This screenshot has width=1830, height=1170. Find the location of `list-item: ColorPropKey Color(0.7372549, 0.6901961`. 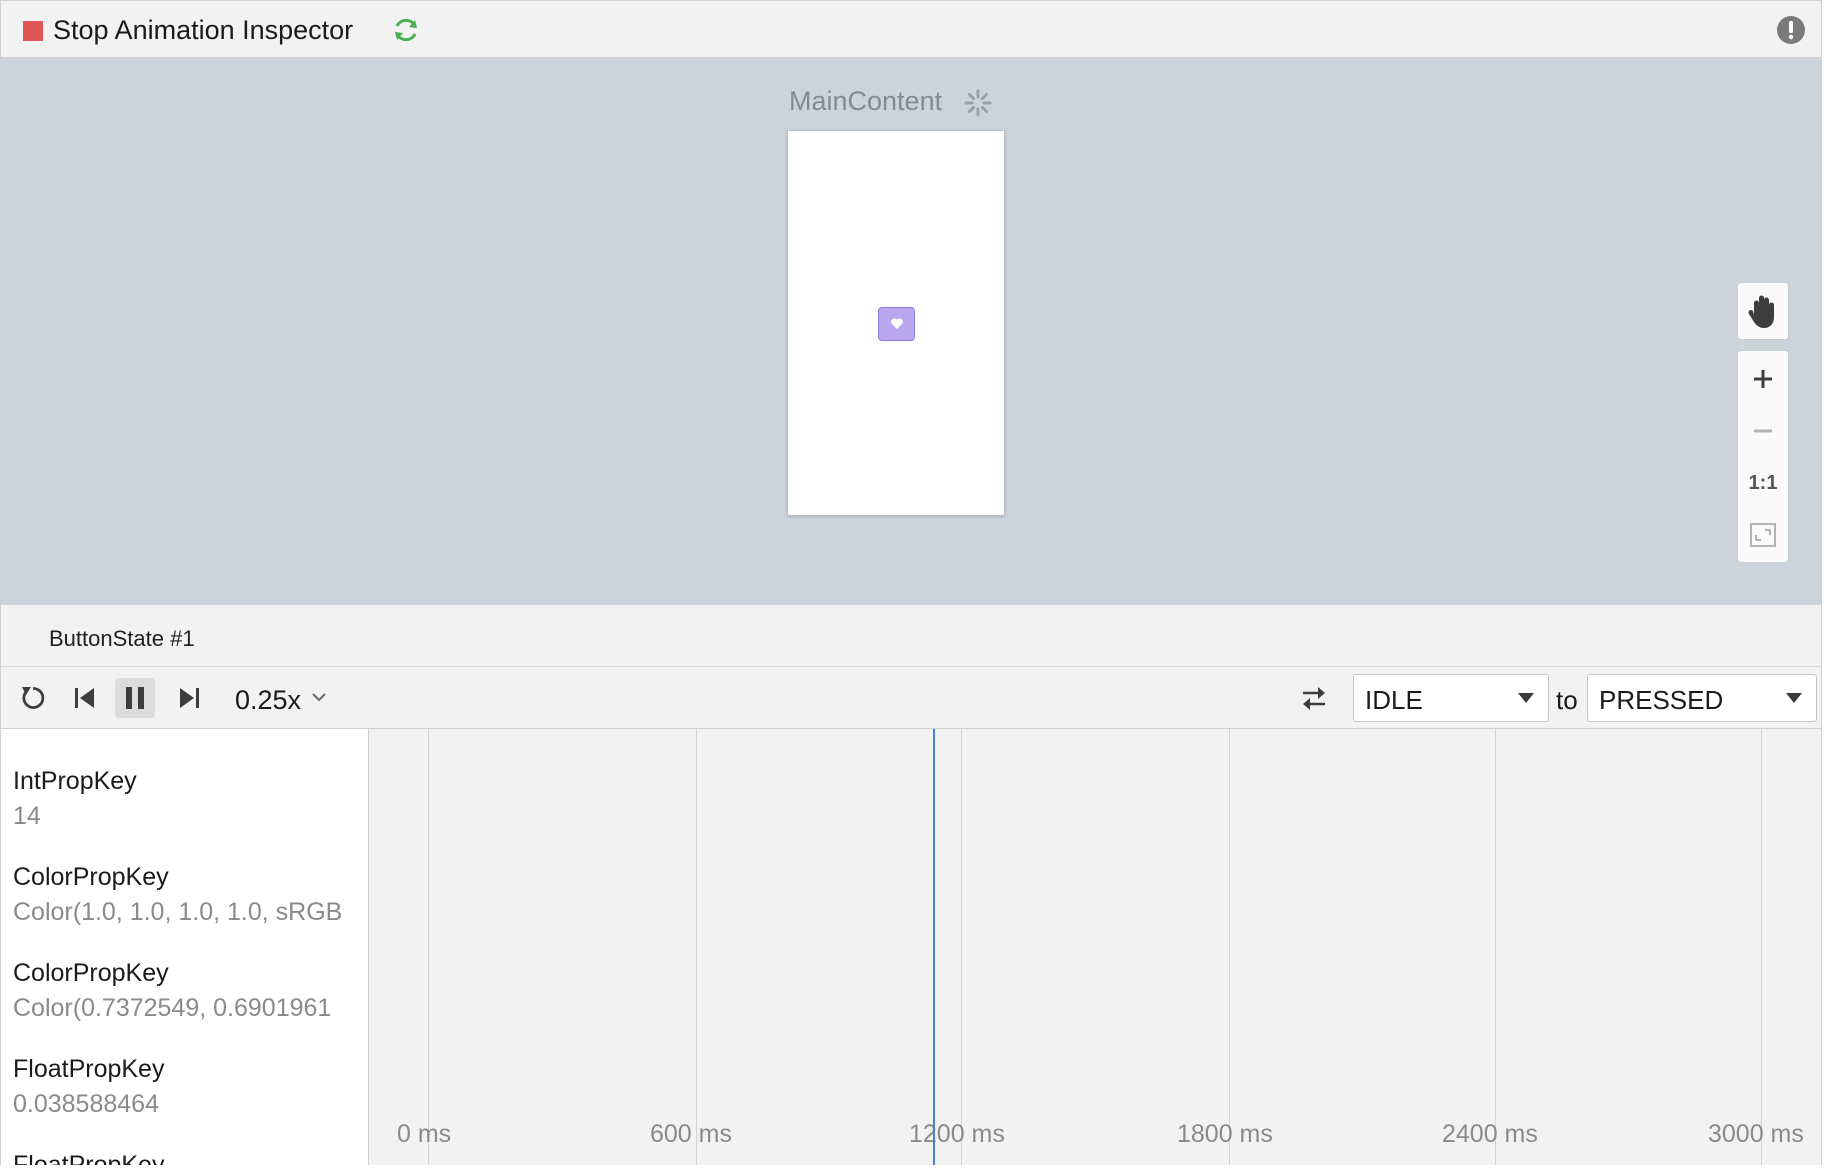

list-item: ColorPropKey Color(0.7372549, 0.6901961 is located at coordinates (190, 991).